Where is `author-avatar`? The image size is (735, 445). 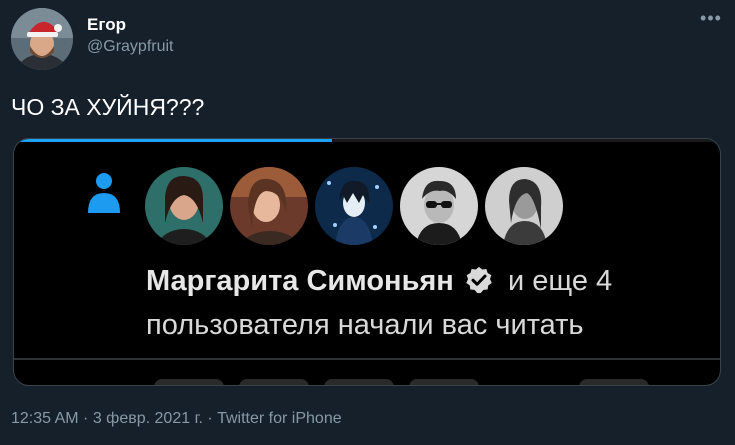 author-avatar is located at coordinates (42, 39).